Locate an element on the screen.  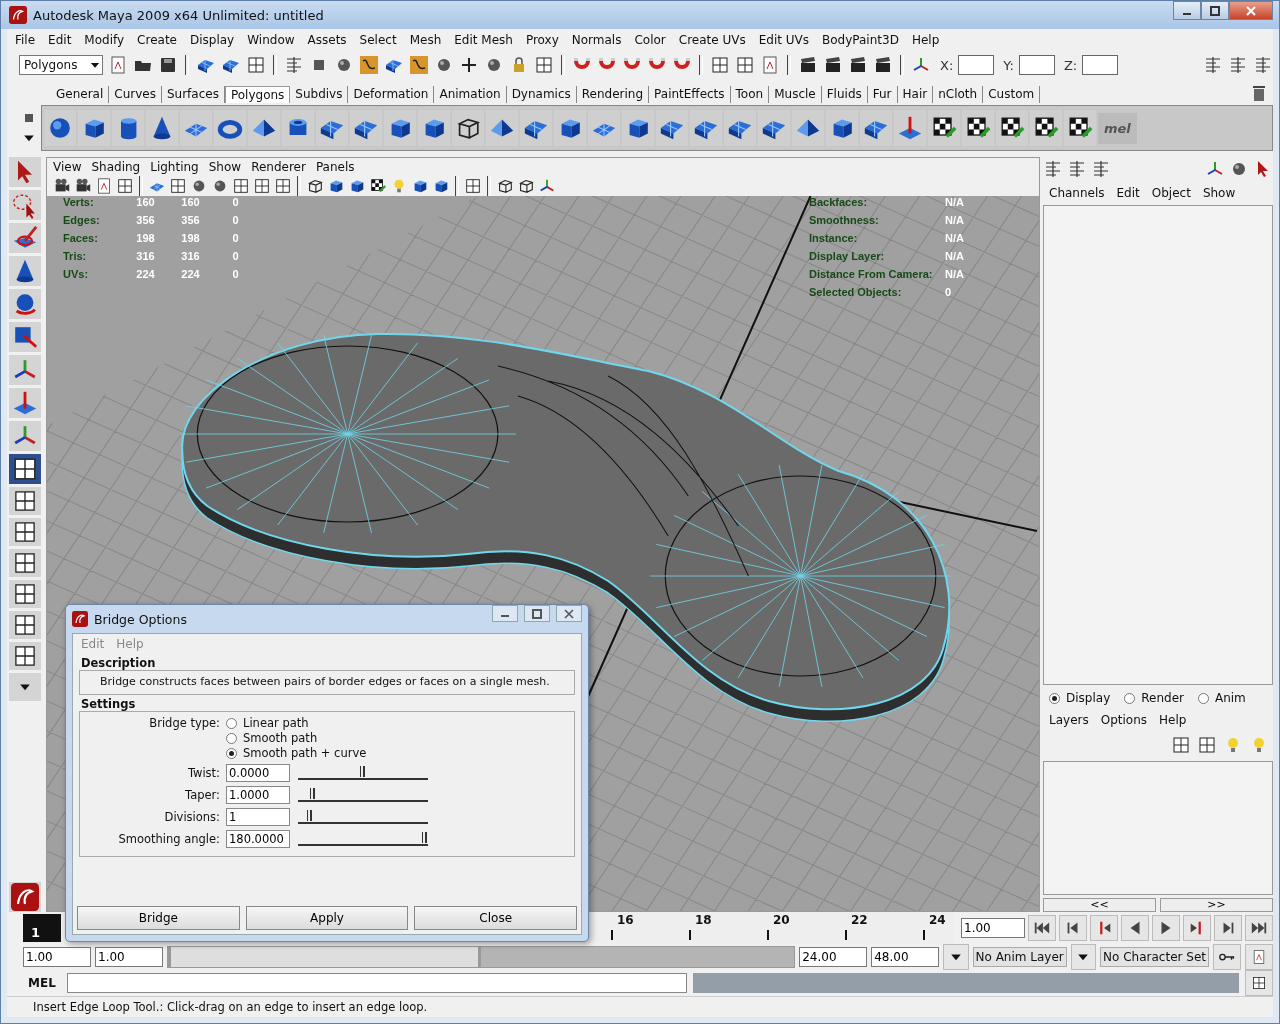
value-field: 1 is located at coordinates (258, 817).